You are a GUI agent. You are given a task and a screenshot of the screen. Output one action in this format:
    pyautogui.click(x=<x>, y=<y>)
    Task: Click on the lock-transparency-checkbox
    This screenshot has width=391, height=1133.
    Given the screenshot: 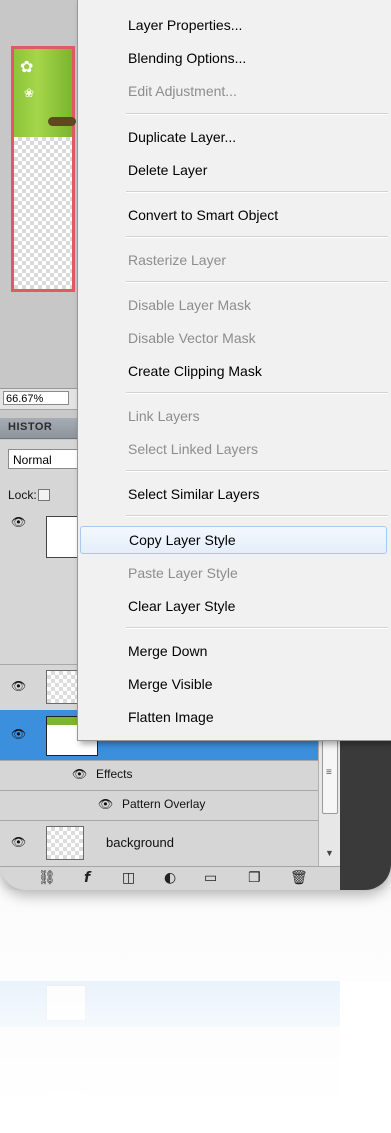 What is the action you would take?
    pyautogui.click(x=44, y=495)
    